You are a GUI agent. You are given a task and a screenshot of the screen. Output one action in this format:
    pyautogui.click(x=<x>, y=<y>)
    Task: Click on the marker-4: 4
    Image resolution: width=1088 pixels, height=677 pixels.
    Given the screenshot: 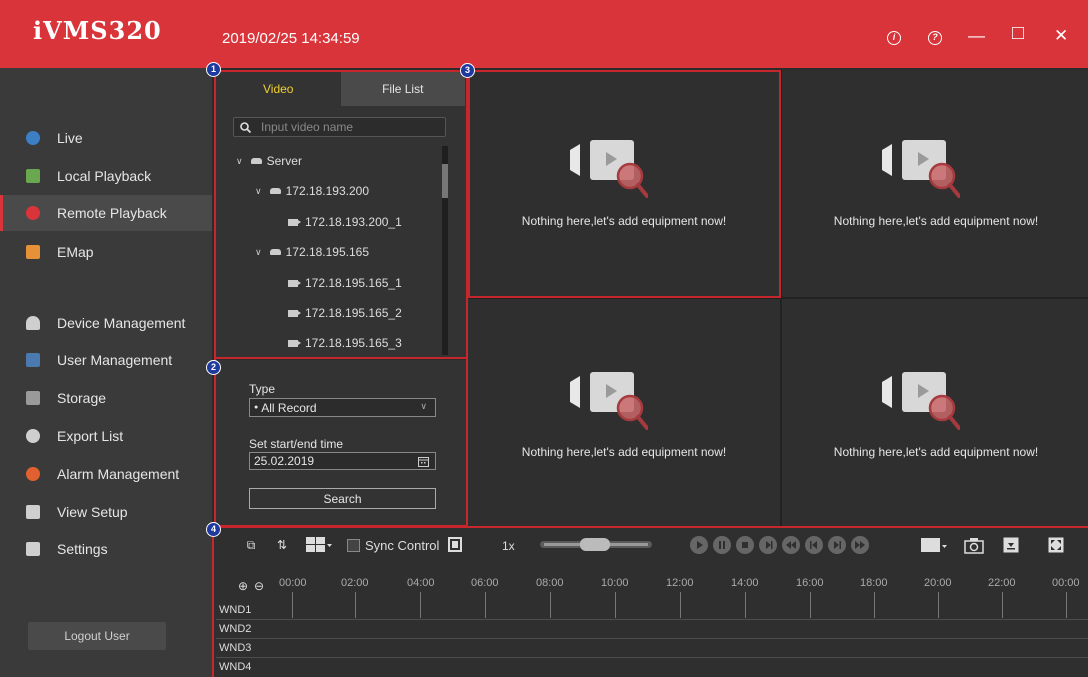 What is the action you would take?
    pyautogui.click(x=213, y=529)
    